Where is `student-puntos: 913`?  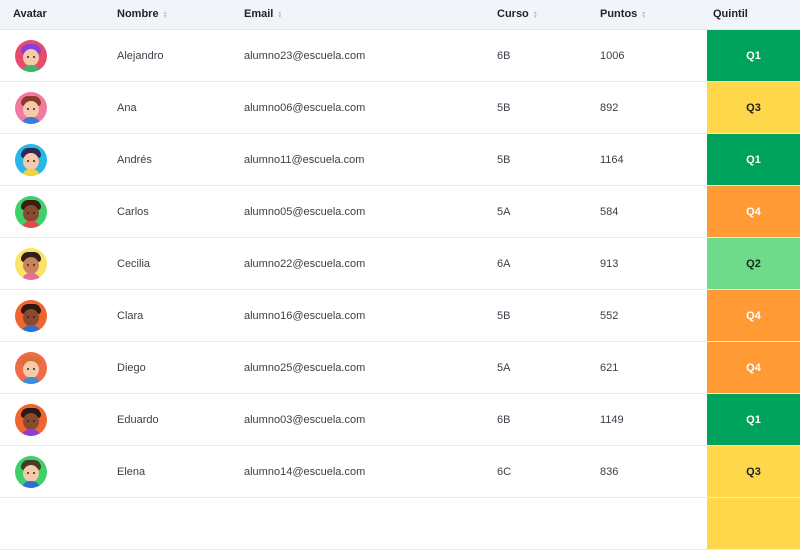 student-puntos: 913 is located at coordinates (609, 263).